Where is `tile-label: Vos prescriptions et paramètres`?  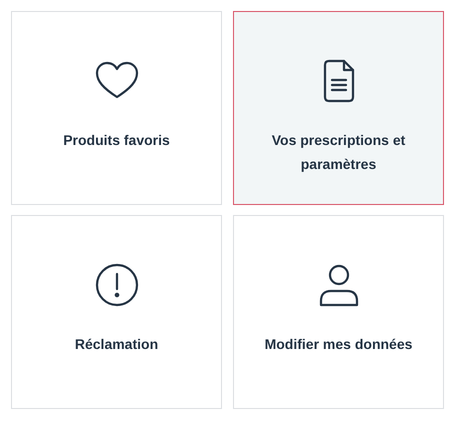
tile-label: Vos prescriptions et paramètres is located at coordinates (338, 152).